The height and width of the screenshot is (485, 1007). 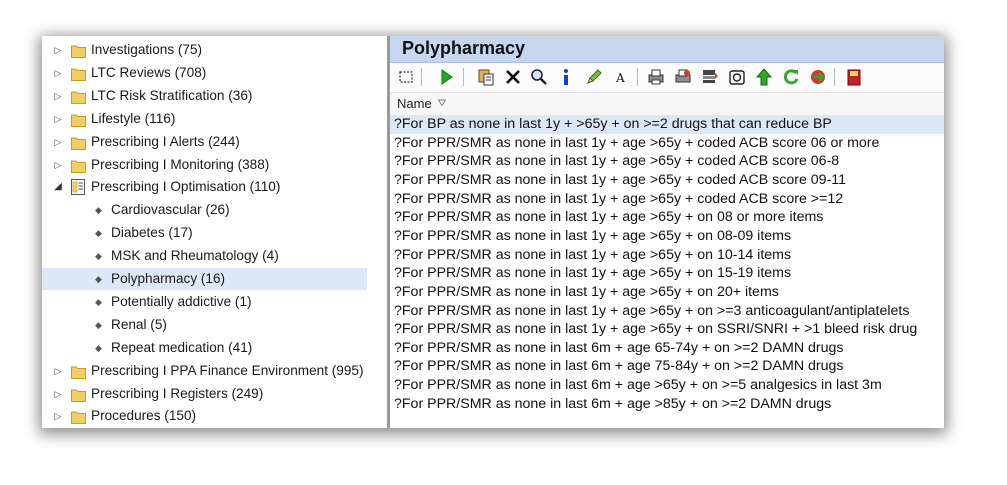 I want to click on font-icon: A, so click(x=621, y=77).